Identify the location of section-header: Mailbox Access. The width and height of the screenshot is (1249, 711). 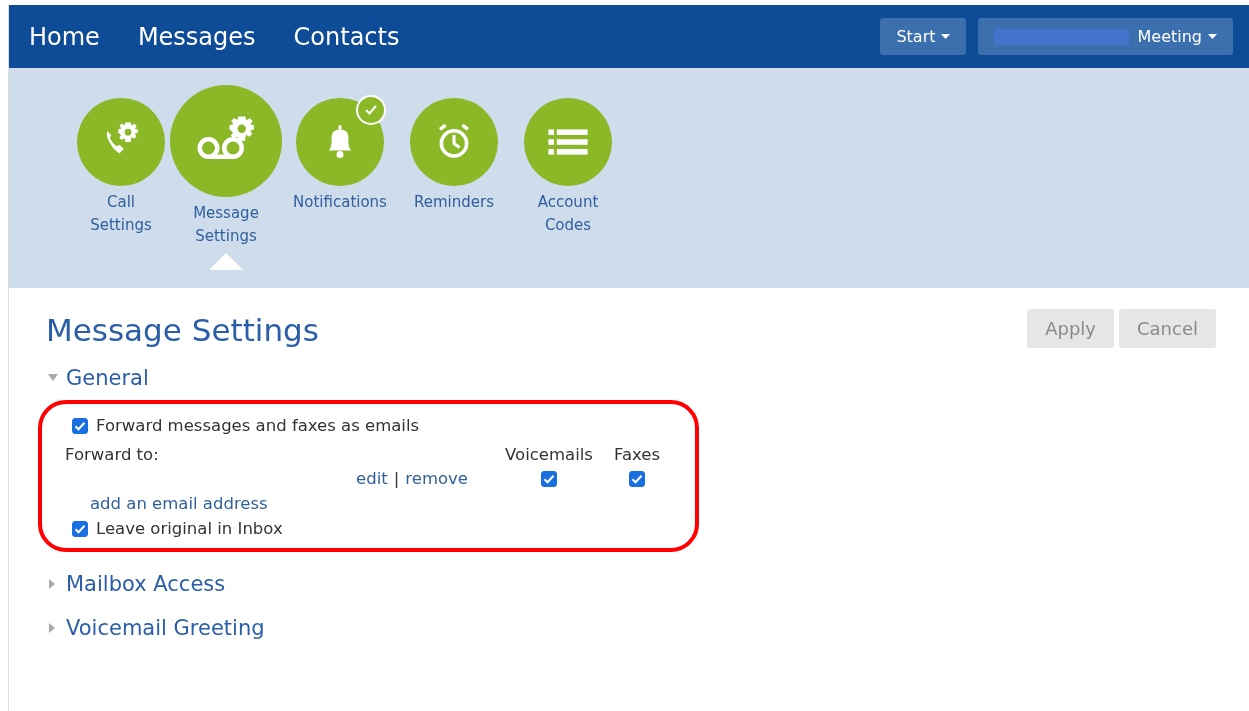
(632, 584).